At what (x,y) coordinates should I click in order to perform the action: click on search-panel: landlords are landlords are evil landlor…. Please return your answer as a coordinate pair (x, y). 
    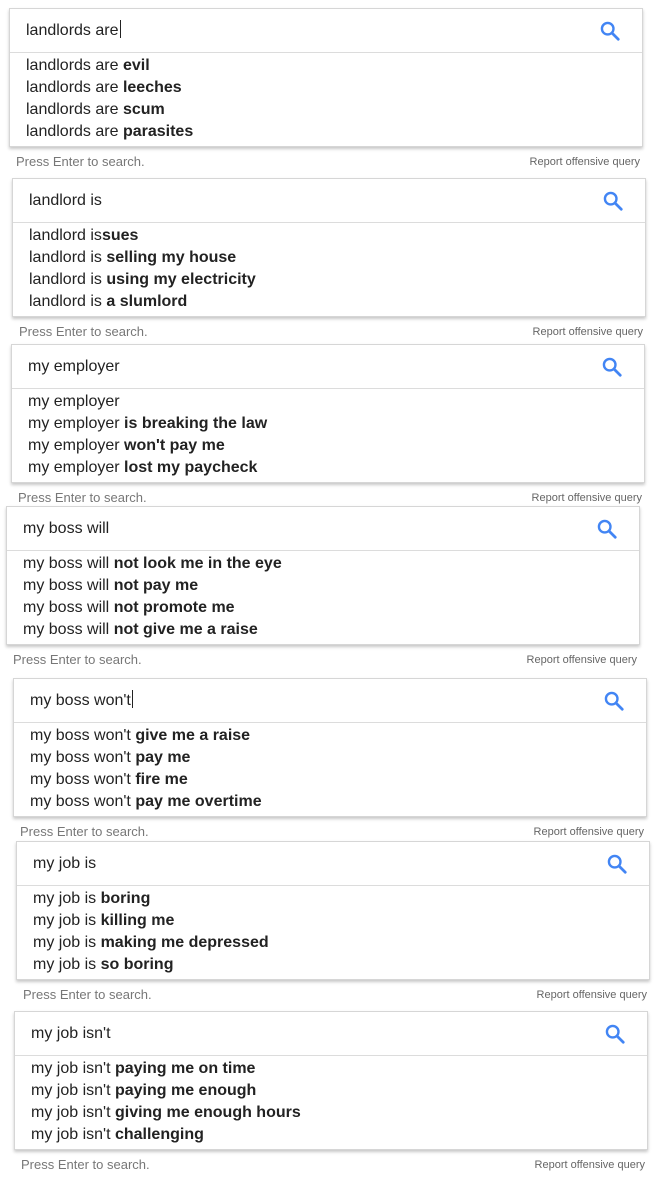
    Looking at the image, I should click on (326, 91).